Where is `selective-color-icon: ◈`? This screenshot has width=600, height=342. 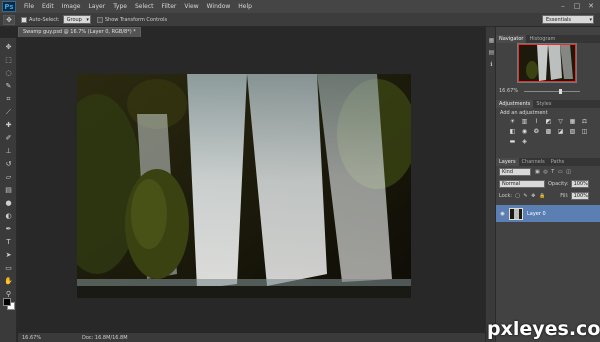 selective-color-icon: ◈ is located at coordinates (524, 142).